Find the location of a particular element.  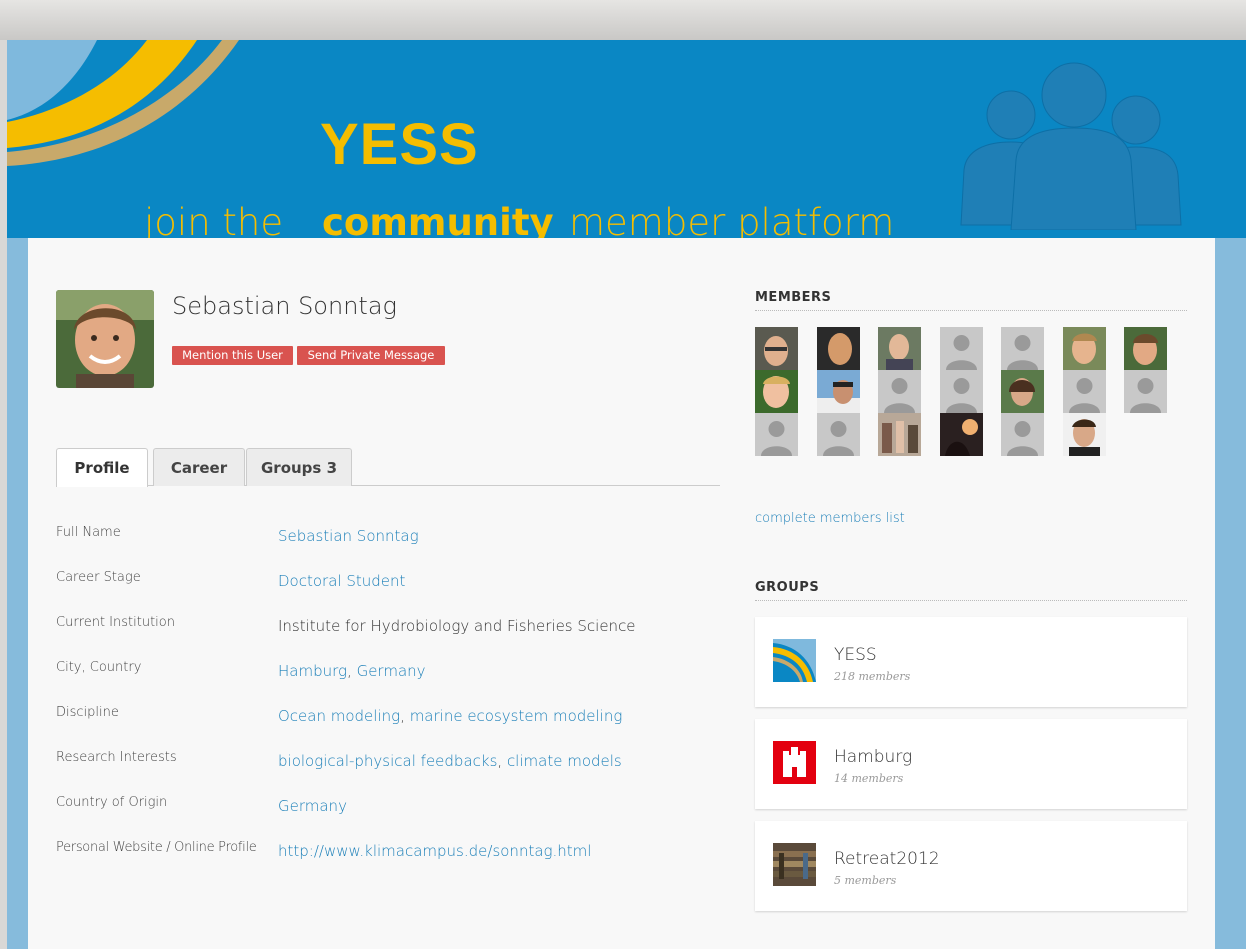

field-value-full-name: Sebastian Sonntag is located at coordinates (348, 536).